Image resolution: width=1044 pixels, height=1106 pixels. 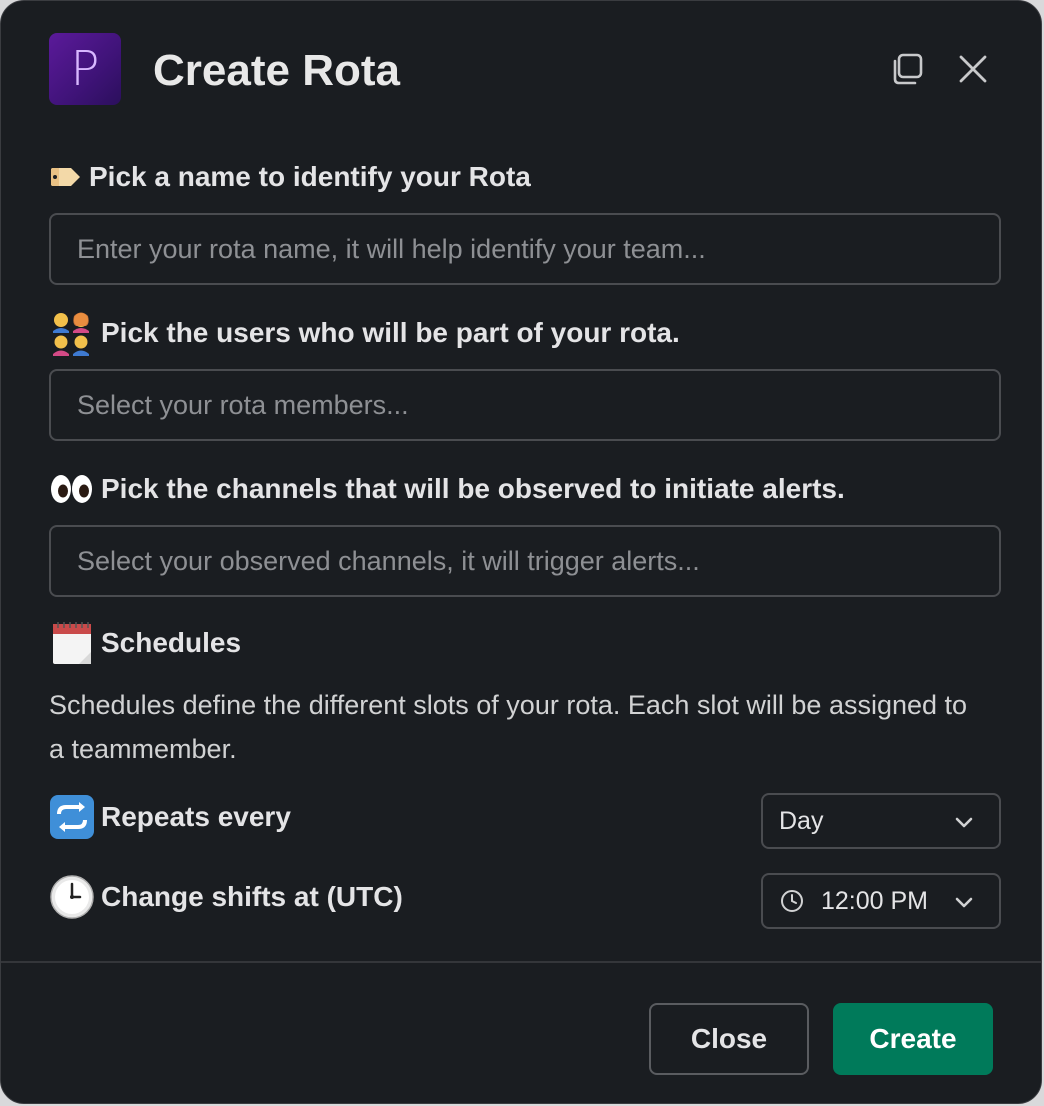 I want to click on repeats-every-label-text: Repeats every, so click(x=196, y=816).